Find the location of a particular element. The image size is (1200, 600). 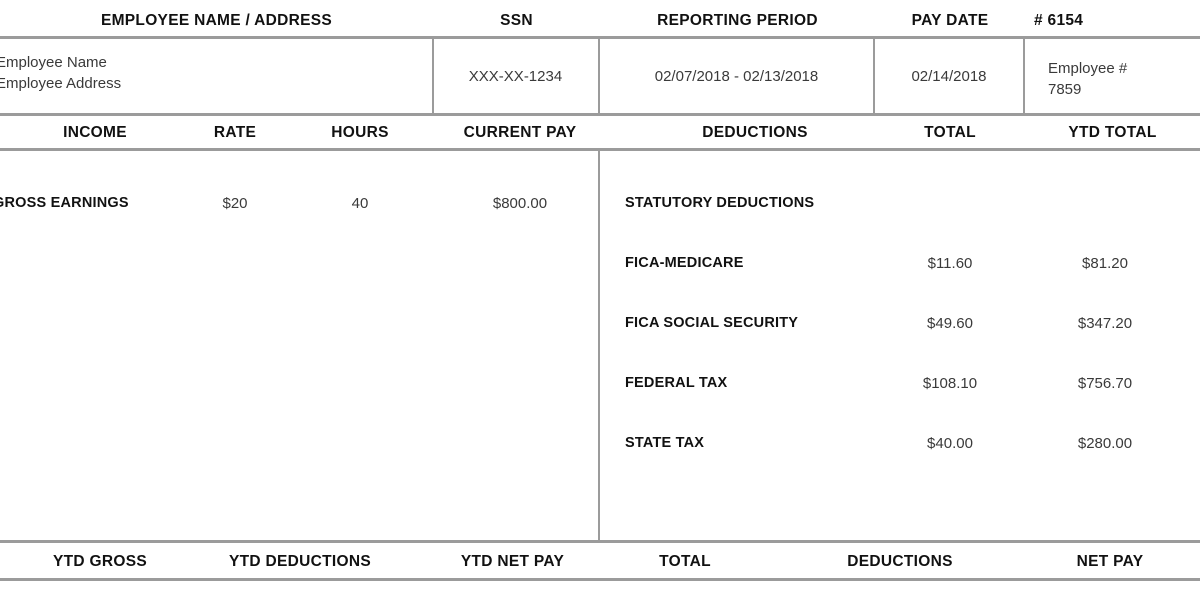

deduction-row-ytd-total: $756.70 is located at coordinates (1105, 383).